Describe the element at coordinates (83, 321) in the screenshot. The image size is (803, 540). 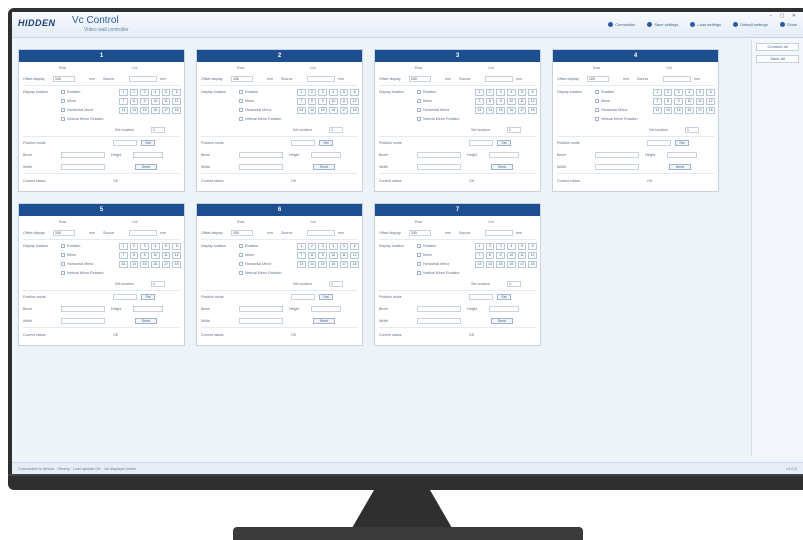
I see `width-input` at that location.